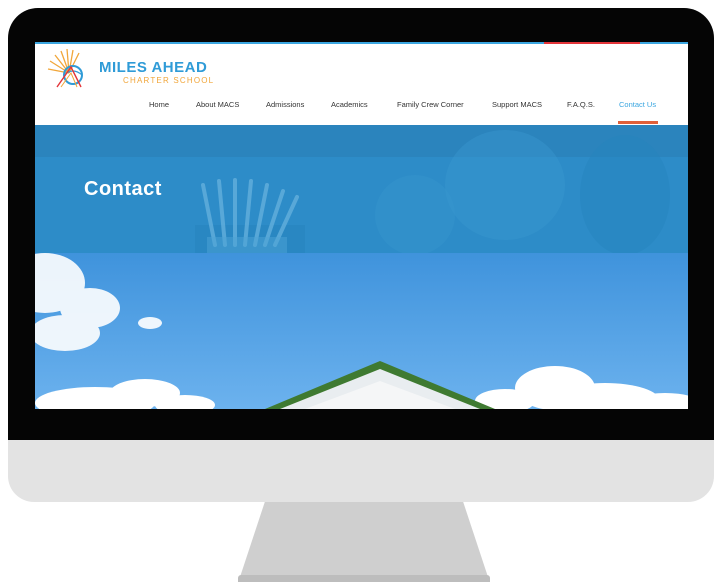  What do you see at coordinates (638, 122) in the screenshot?
I see `active-nav-underline` at bounding box center [638, 122].